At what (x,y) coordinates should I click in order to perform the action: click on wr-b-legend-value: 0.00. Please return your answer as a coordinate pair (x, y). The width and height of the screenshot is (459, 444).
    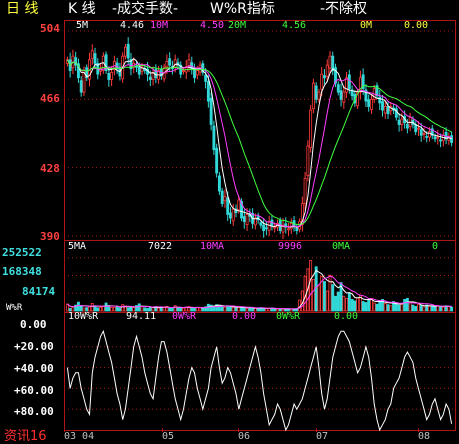
    Looking at the image, I should click on (244, 316).